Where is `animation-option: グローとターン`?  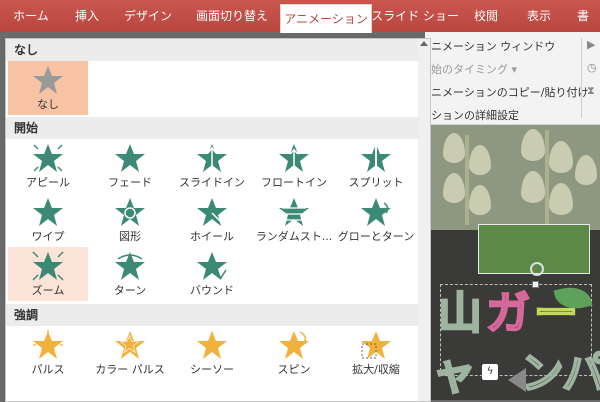
animation-option: グローとターン is located at coordinates (376, 220).